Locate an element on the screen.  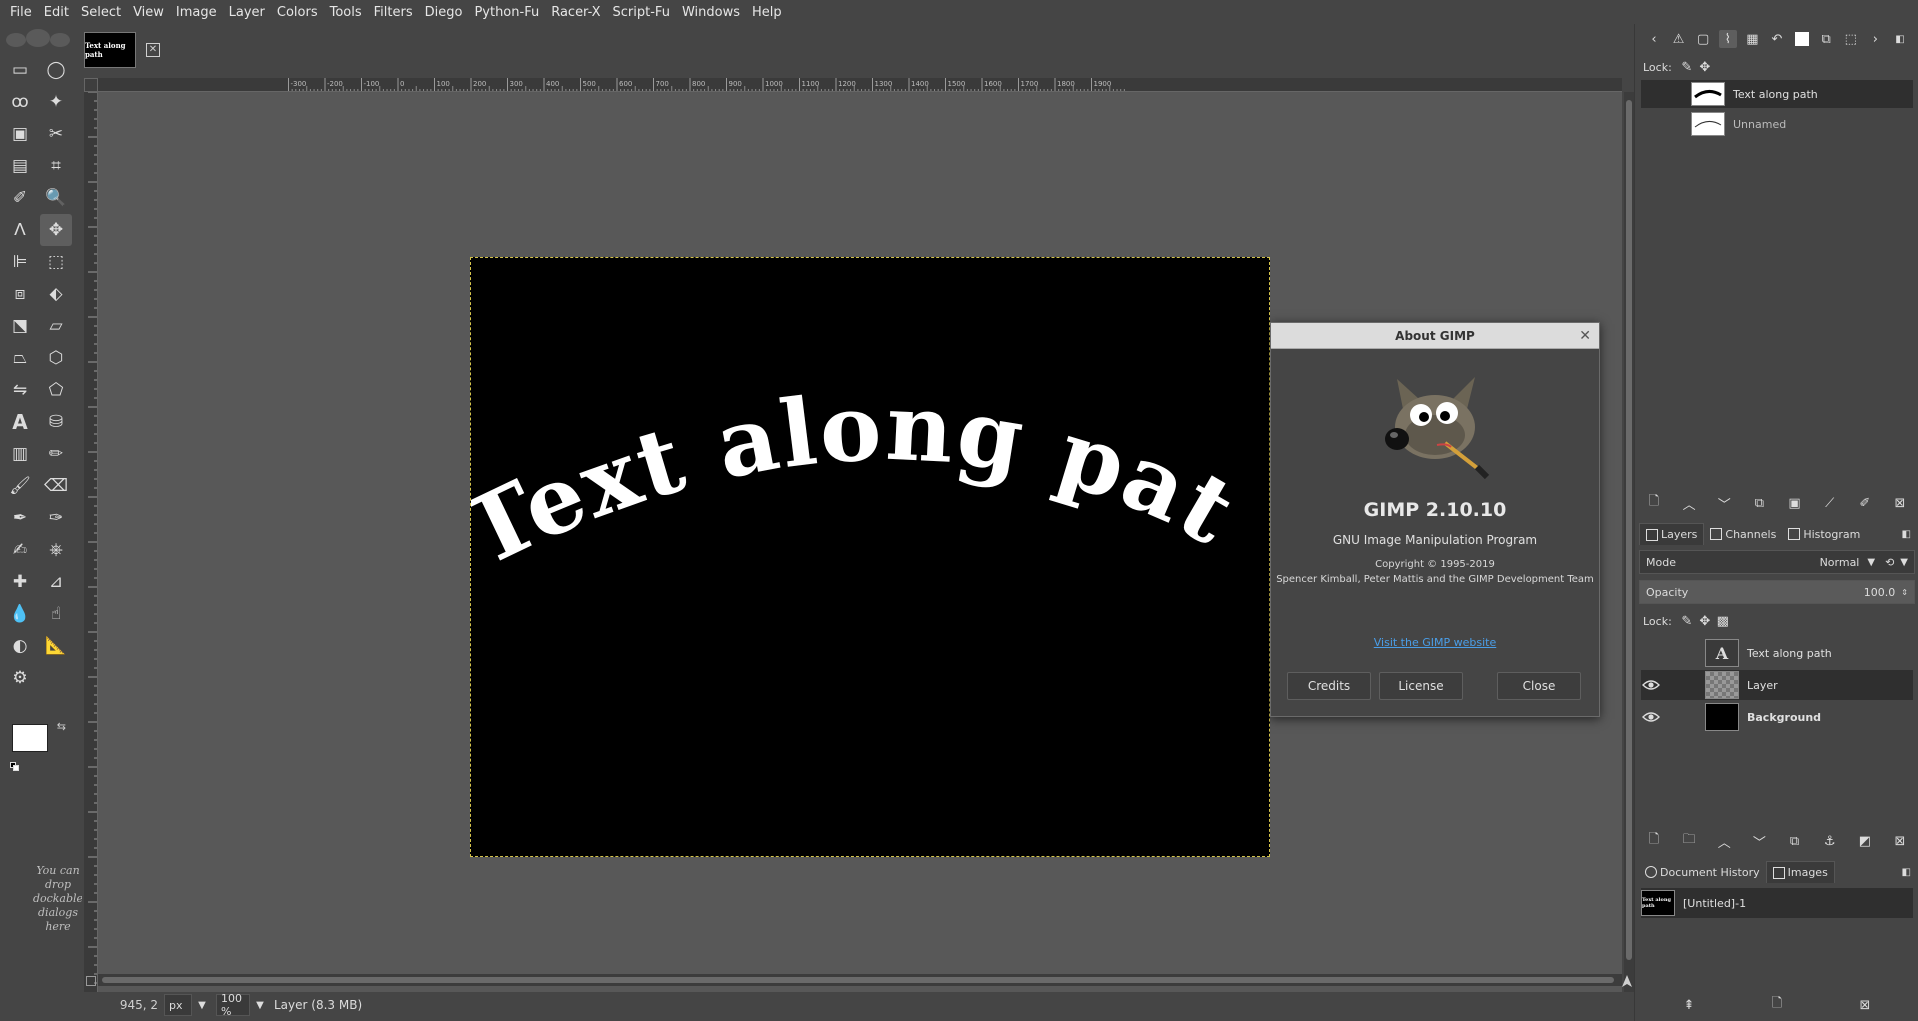
clone-icon: ⎈ is located at coordinates (56, 550).